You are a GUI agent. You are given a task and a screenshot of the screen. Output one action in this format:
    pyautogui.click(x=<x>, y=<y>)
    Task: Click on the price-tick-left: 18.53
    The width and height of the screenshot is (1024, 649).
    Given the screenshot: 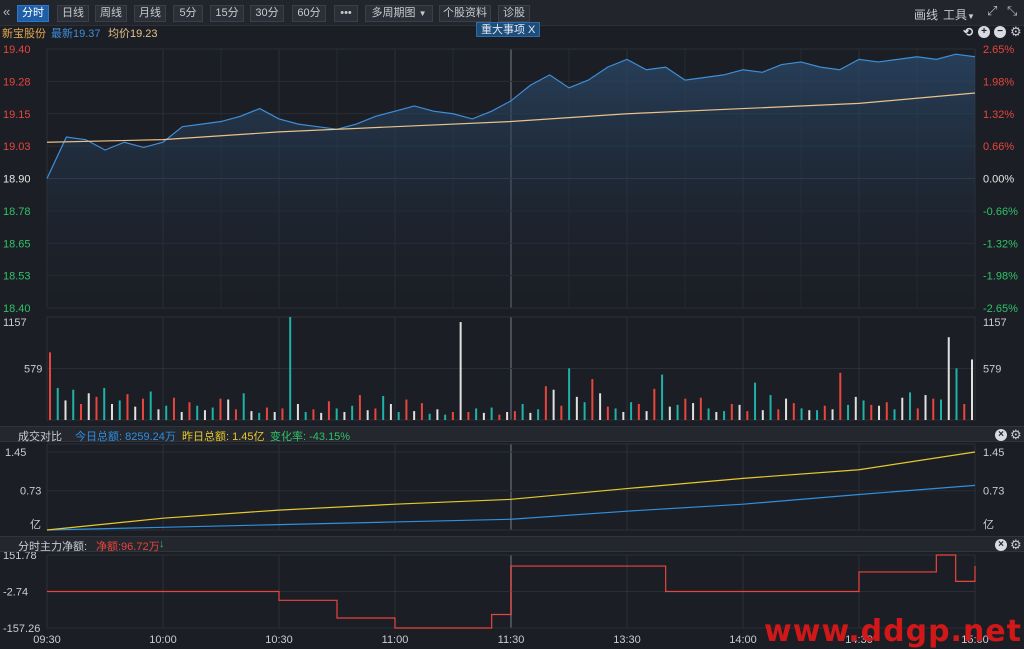 What is the action you would take?
    pyautogui.click(x=17, y=277)
    